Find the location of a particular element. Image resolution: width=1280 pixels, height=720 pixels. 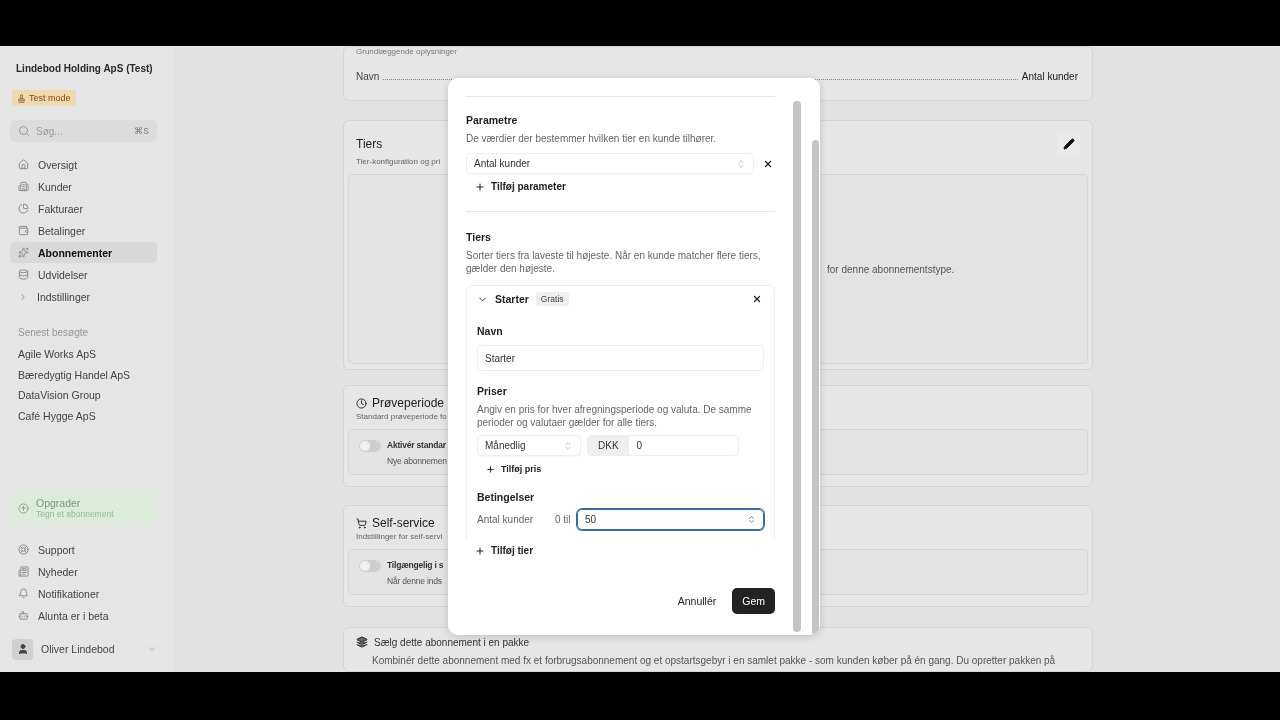

amount-field: DKK 0 is located at coordinates (663, 445).